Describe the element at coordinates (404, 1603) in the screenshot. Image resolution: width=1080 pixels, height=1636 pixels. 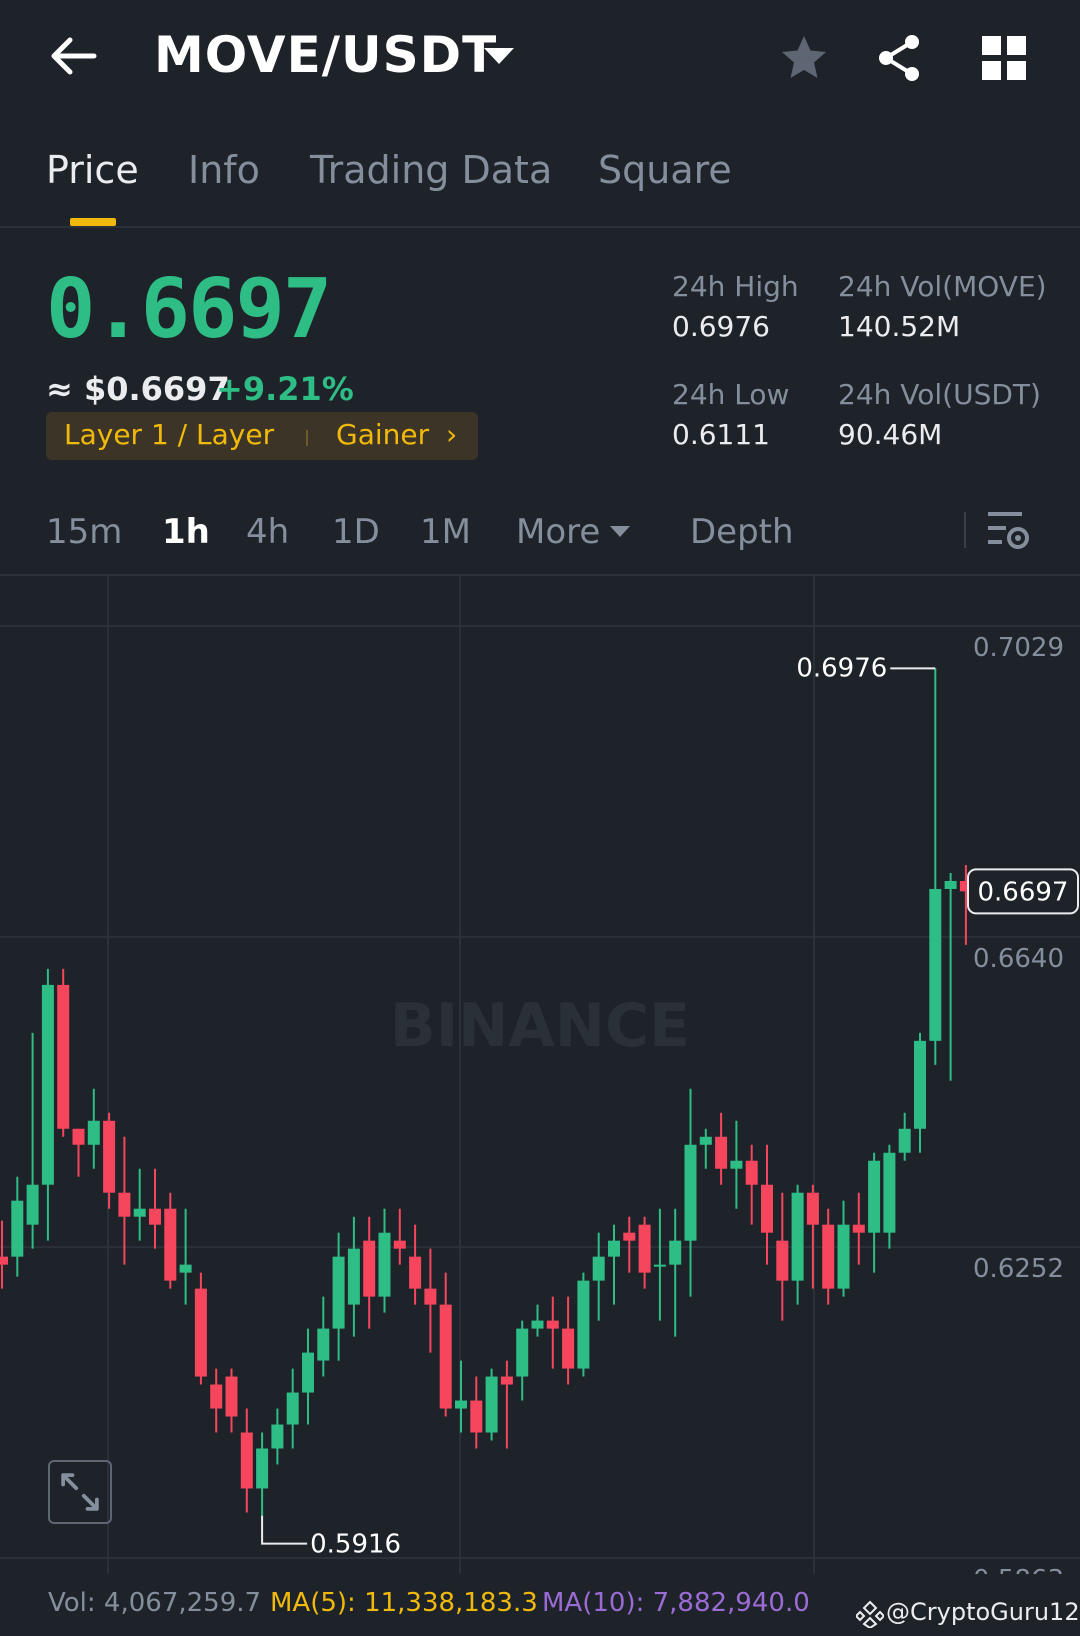
I see `volume-ma5: MA(5): 11,338,183.3` at that location.